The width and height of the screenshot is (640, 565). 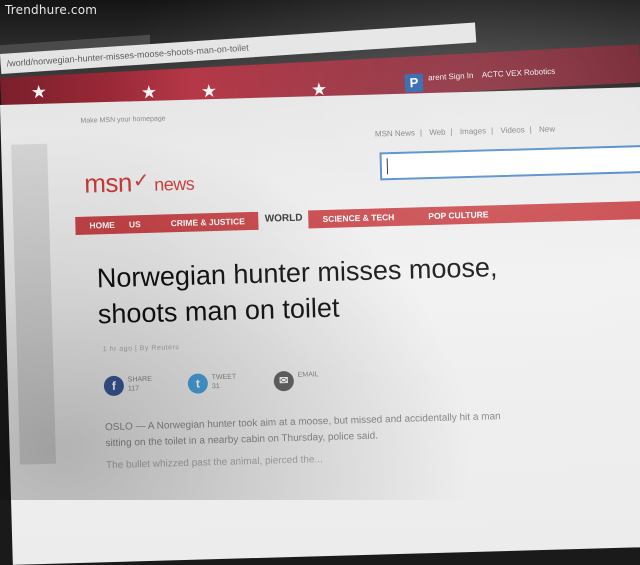 I want to click on tweet-count: 31, so click(x=215, y=386).